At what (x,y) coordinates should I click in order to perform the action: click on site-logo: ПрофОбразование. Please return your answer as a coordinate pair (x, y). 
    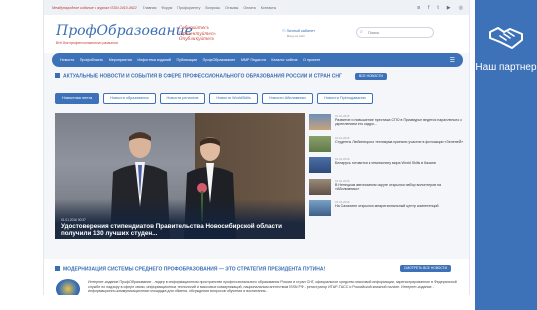
    Looking at the image, I should click on (124, 31).